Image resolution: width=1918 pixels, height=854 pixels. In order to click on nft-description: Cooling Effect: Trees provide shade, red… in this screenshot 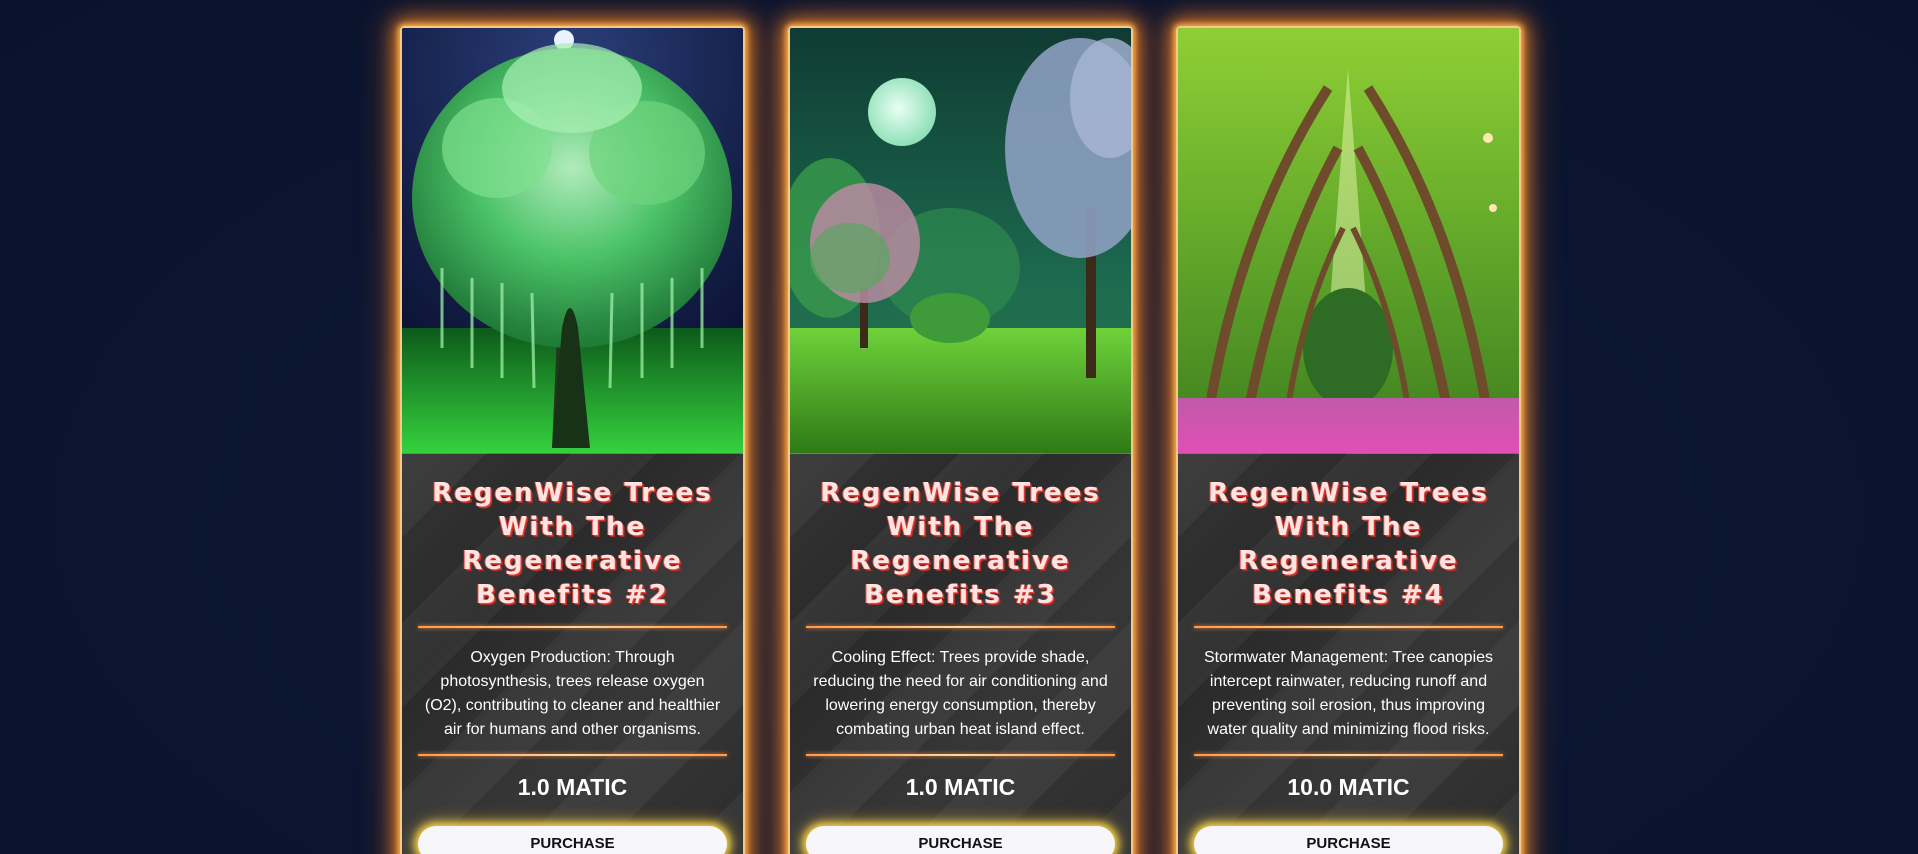, I will do `click(960, 693)`.